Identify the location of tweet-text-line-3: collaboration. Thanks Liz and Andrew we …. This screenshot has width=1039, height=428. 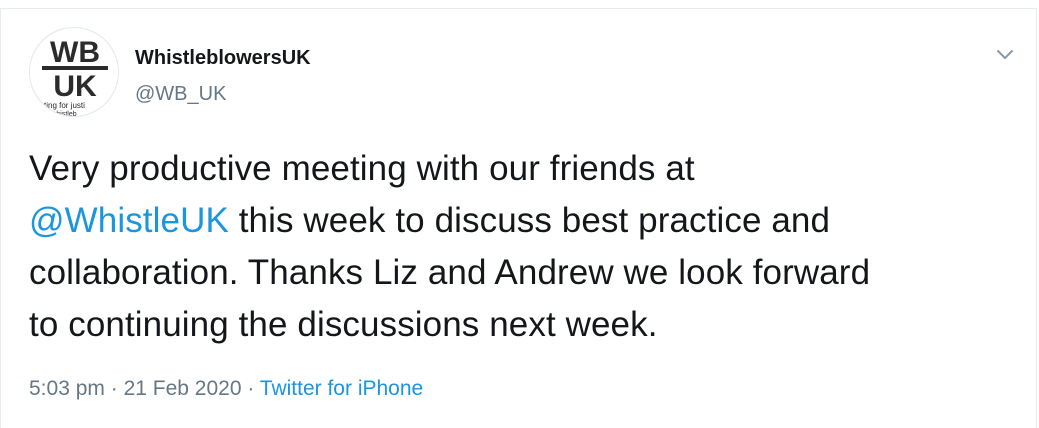
(450, 272).